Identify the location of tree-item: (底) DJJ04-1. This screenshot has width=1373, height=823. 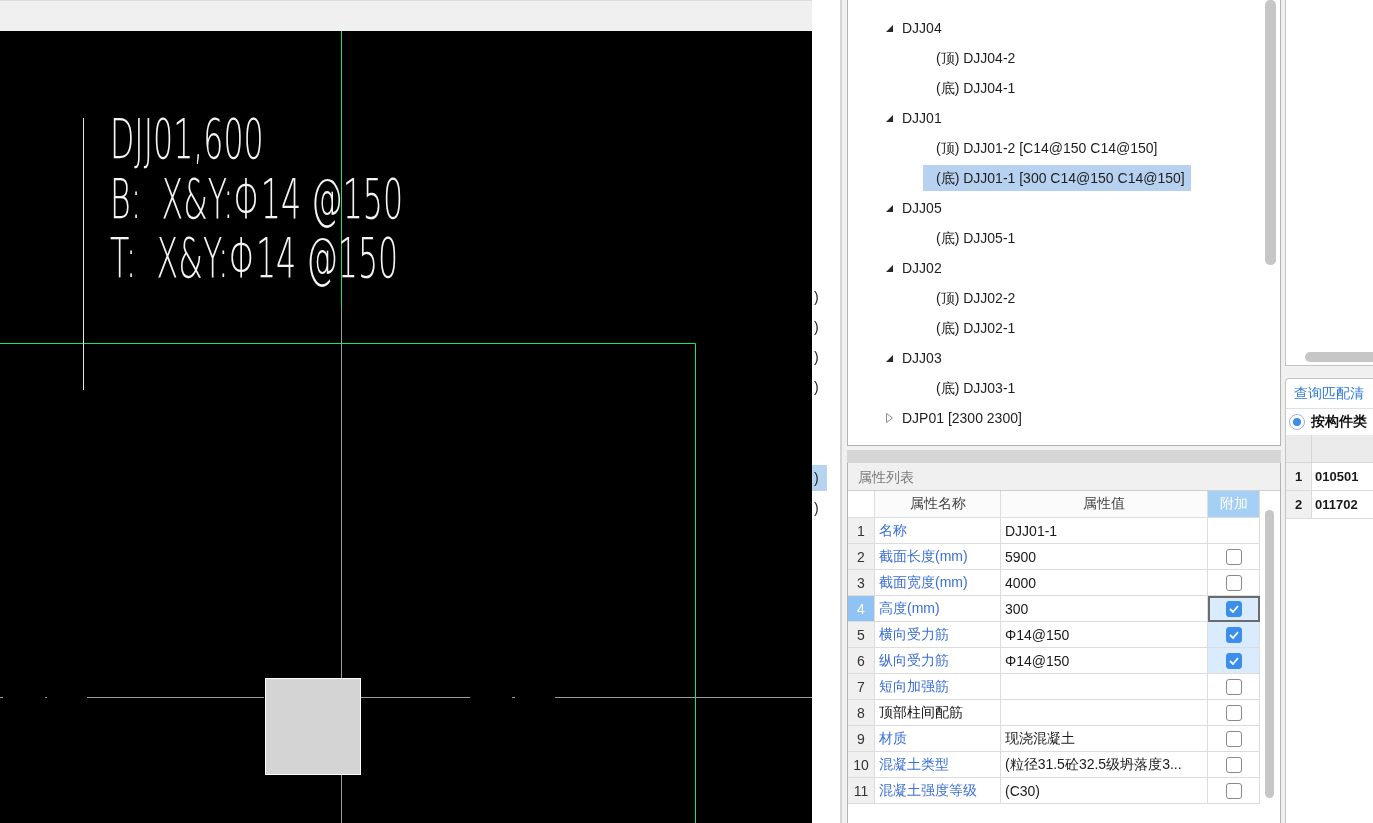
(972, 88).